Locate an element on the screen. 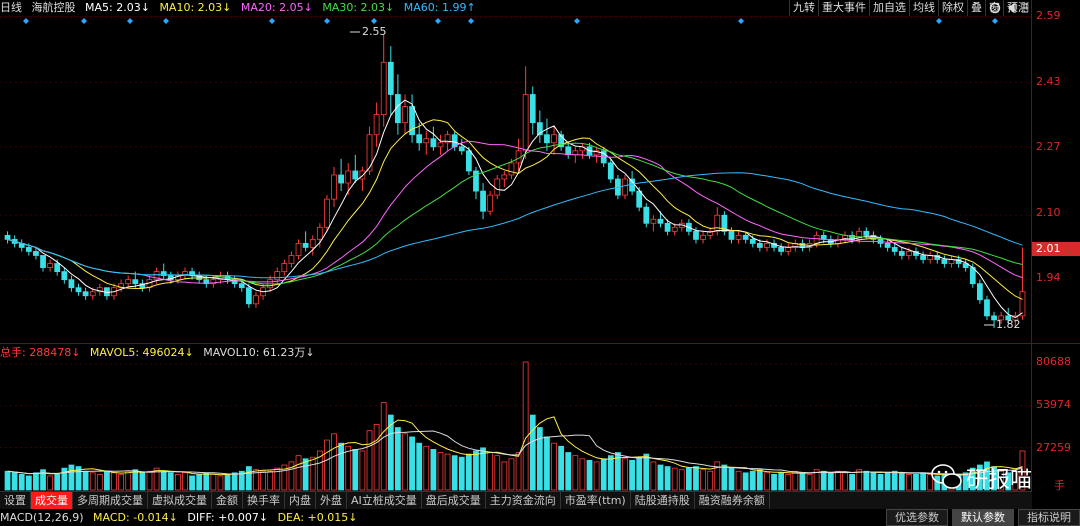 Image resolution: width=1080 pixels, height=526 pixels. back-icon is located at coordinates (1012, 8).